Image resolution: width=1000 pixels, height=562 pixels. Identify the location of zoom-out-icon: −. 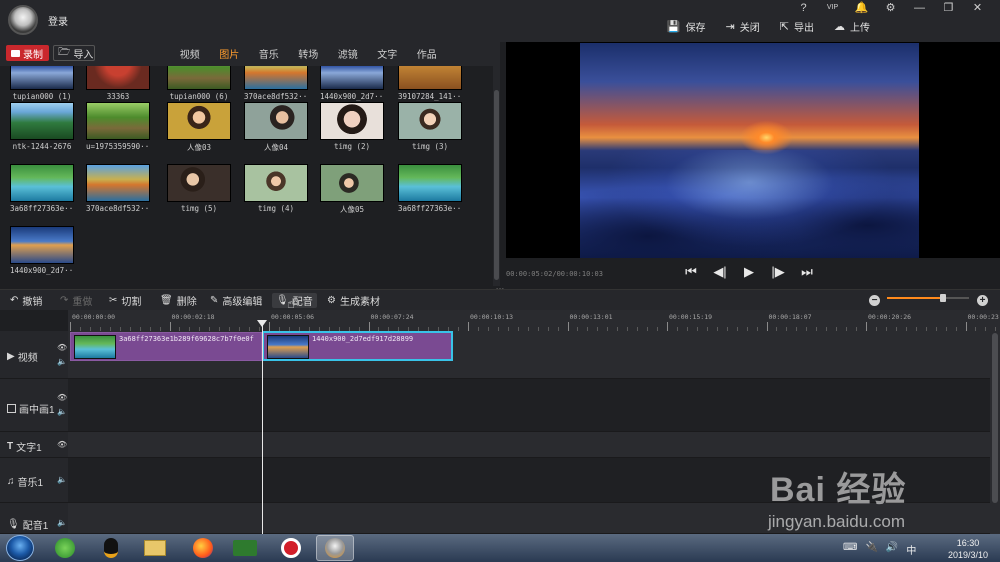
(874, 300).